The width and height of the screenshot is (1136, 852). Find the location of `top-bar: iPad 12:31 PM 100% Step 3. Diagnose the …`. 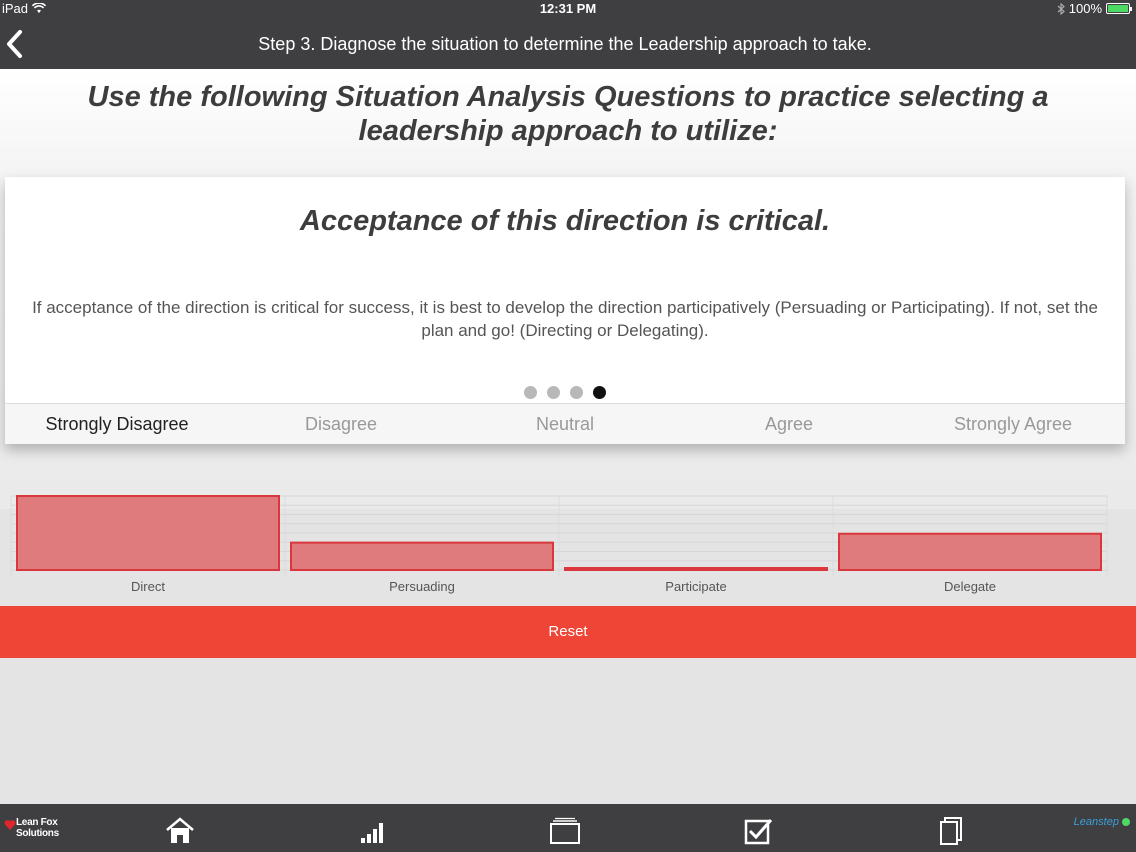

top-bar: iPad 12:31 PM 100% Step 3. Diagnose the … is located at coordinates (568, 34).